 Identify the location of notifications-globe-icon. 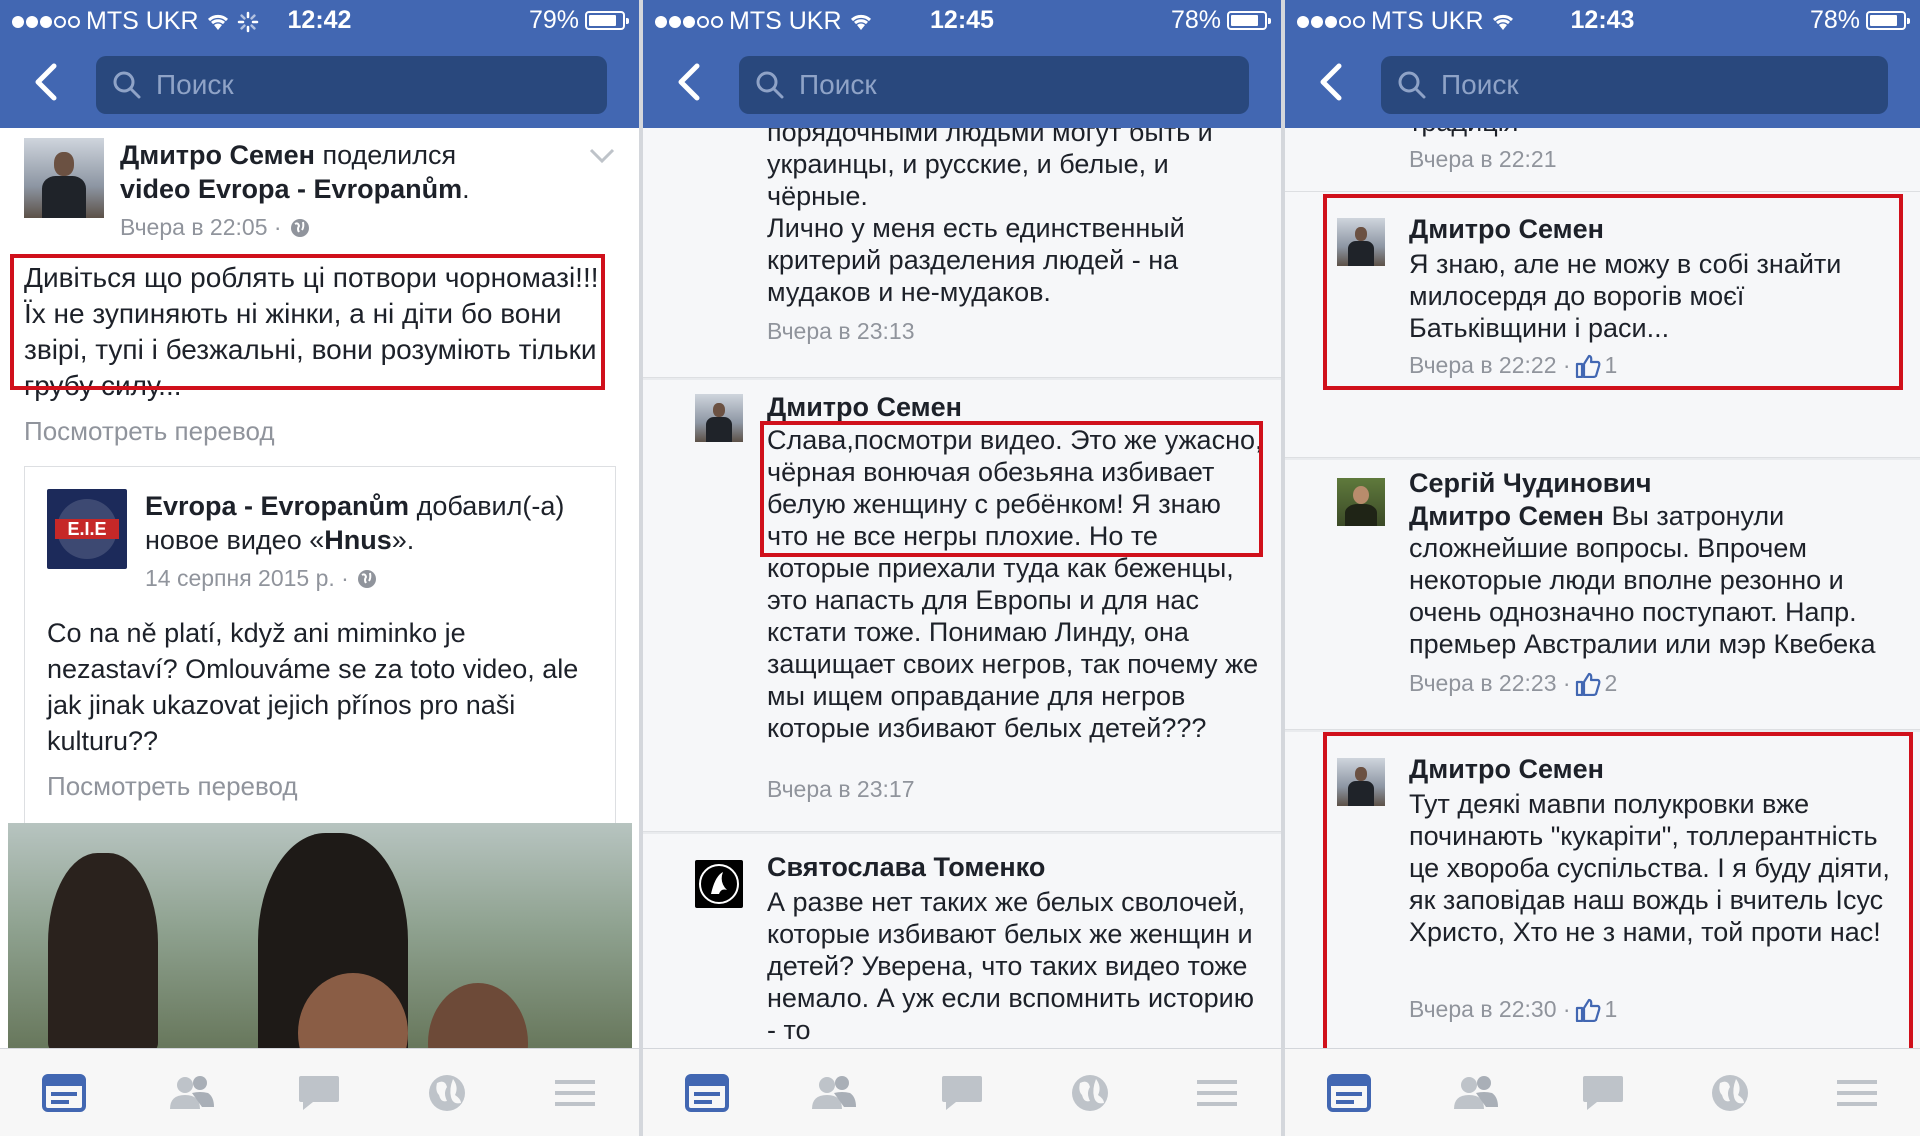
(1089, 1092).